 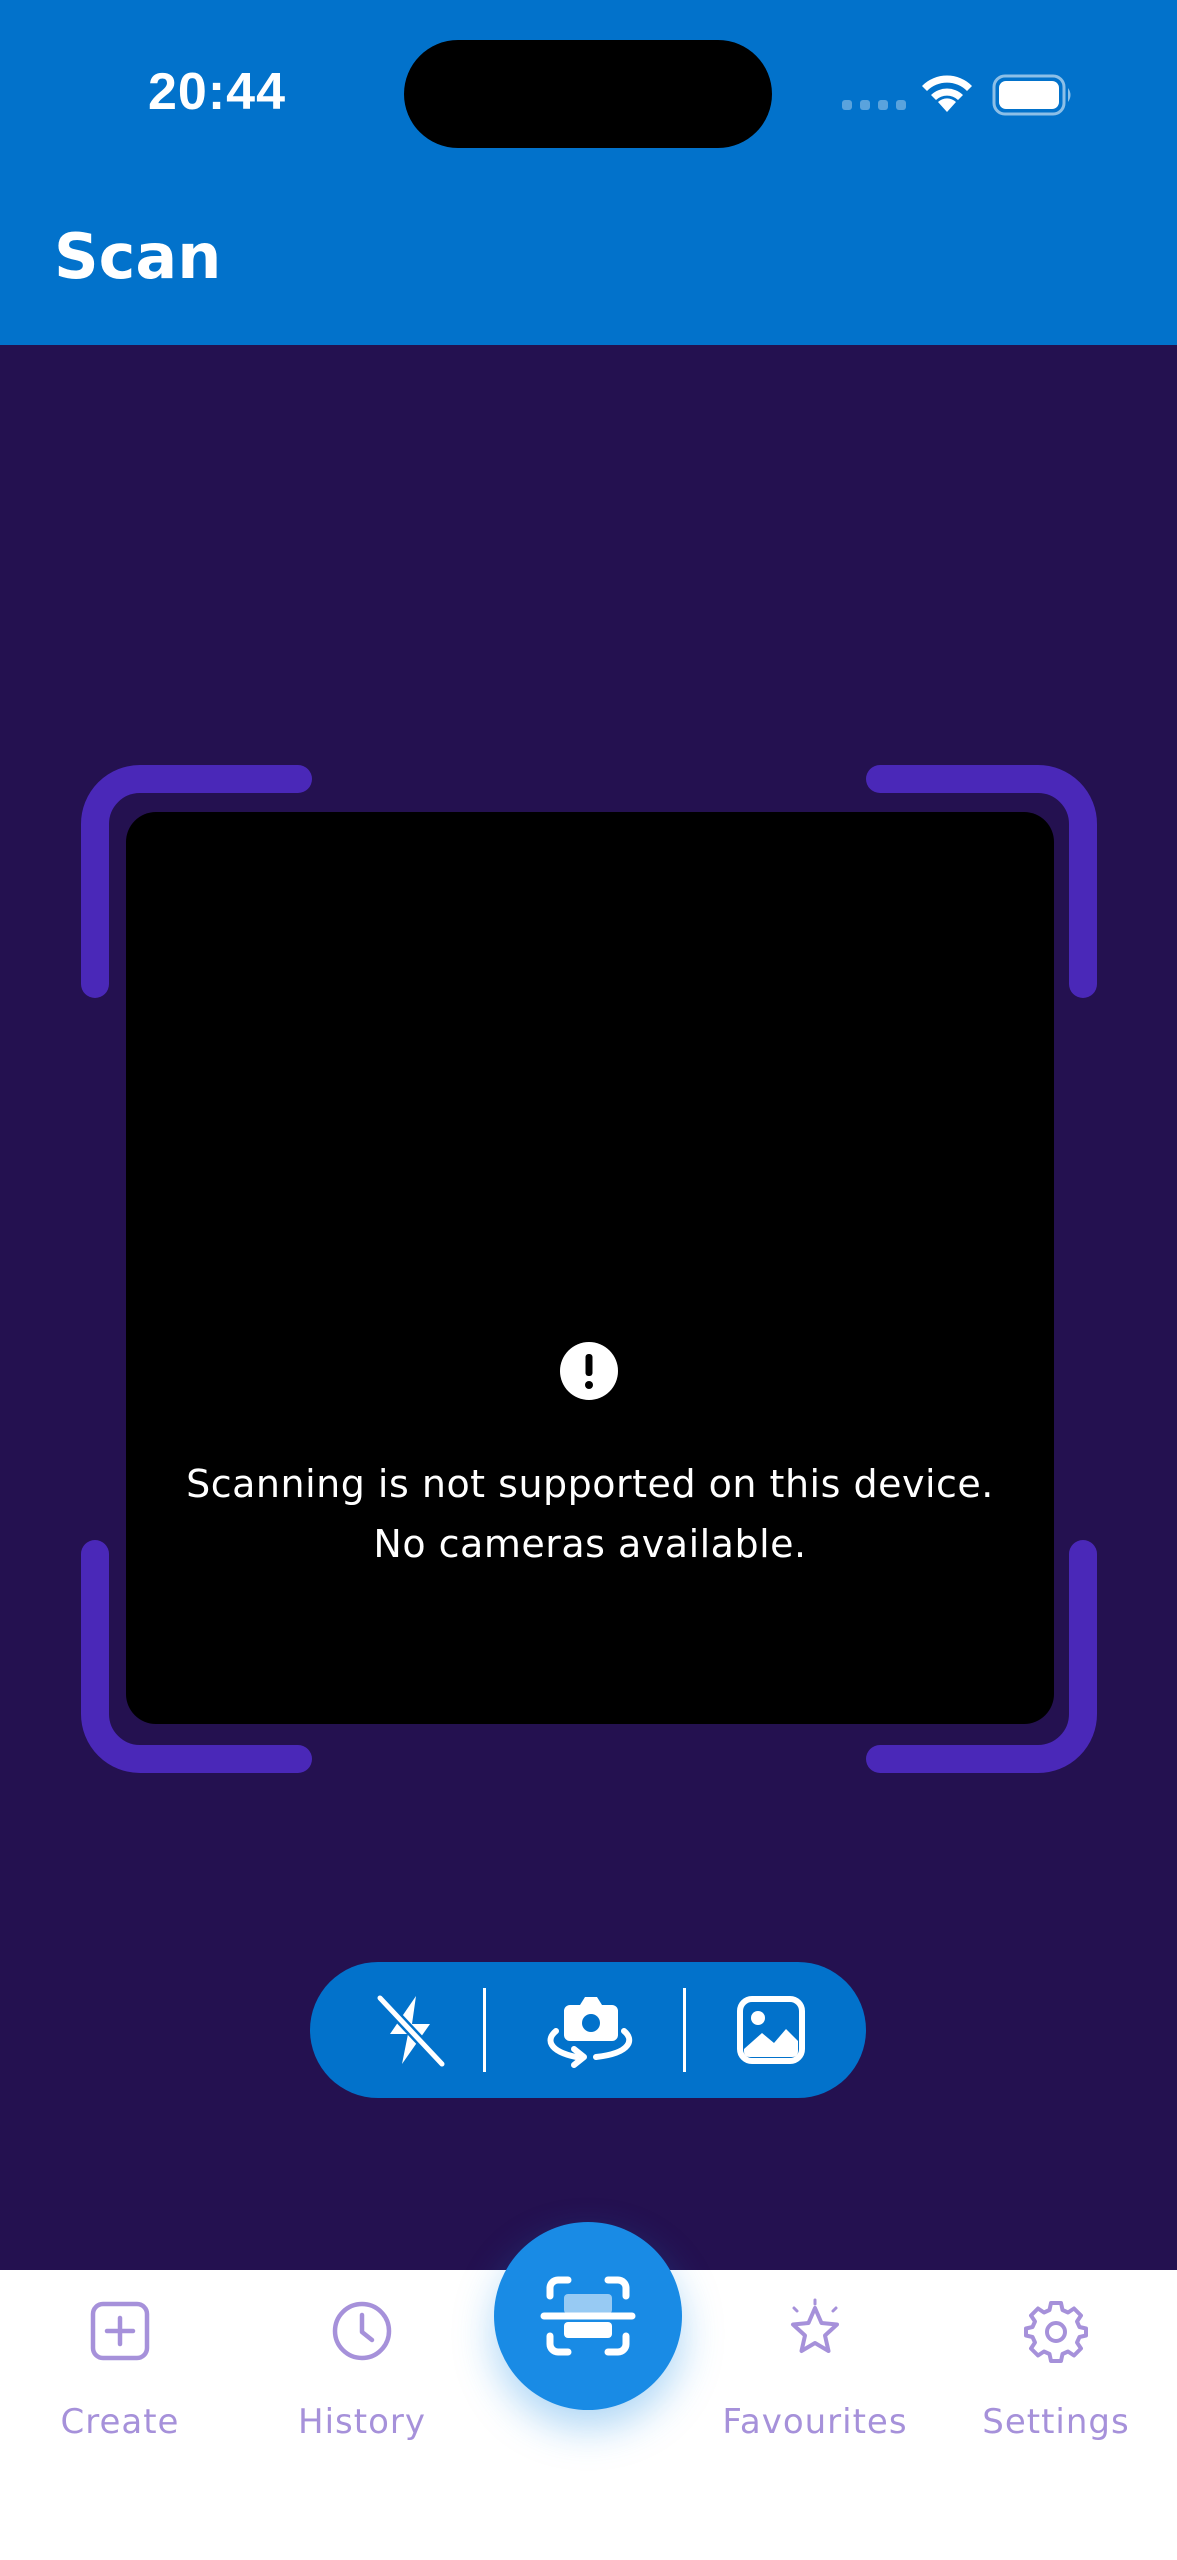 I want to click on dynamic-island, so click(x=588, y=94).